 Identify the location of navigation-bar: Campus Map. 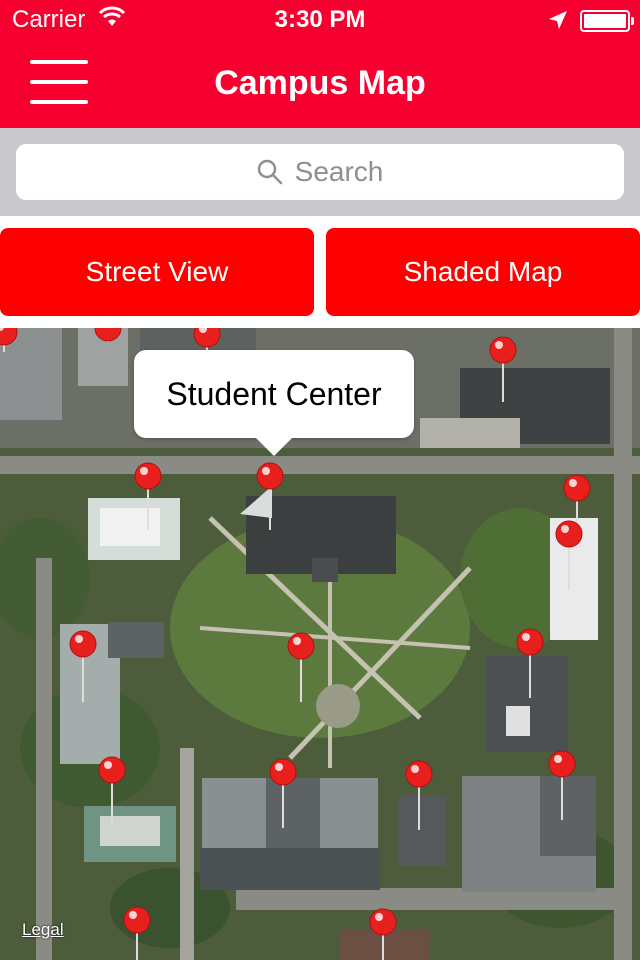
(320, 84).